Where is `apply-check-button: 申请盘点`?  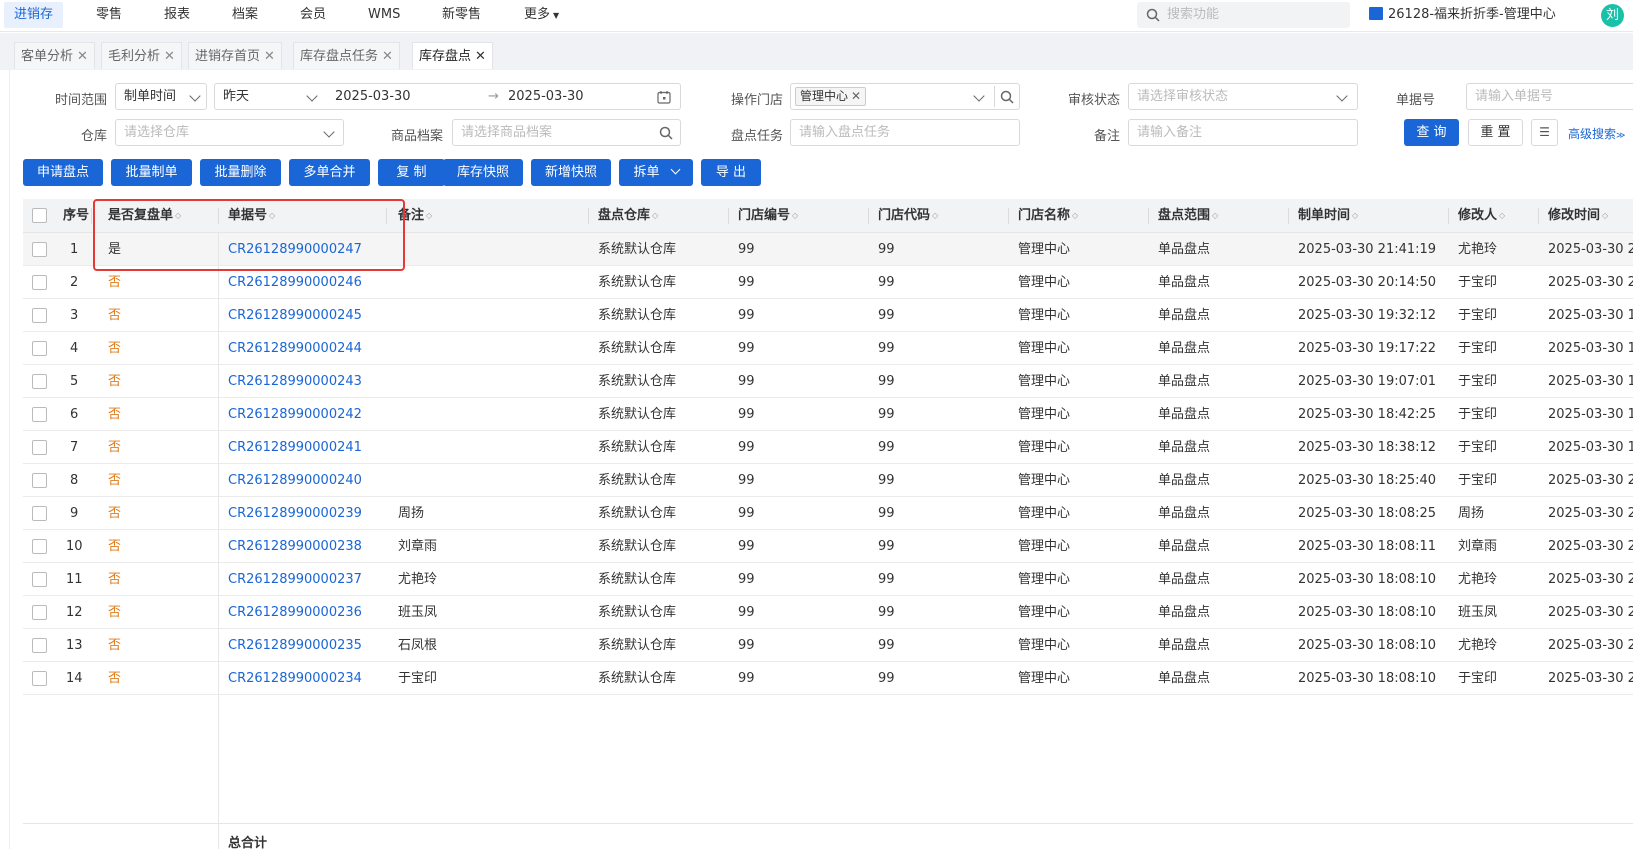
apply-check-button: 申请盘点 is located at coordinates (63, 172).